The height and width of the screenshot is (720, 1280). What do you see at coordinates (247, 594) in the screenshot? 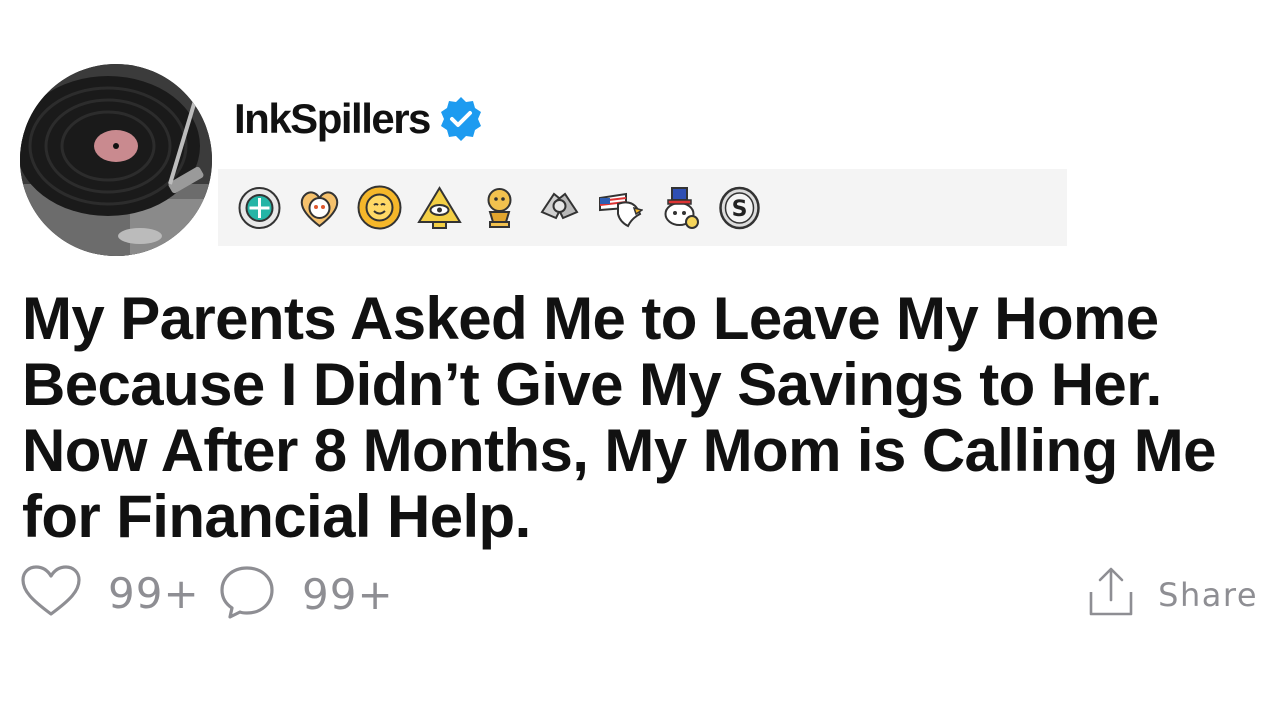
I see `comment-bubble-icon` at bounding box center [247, 594].